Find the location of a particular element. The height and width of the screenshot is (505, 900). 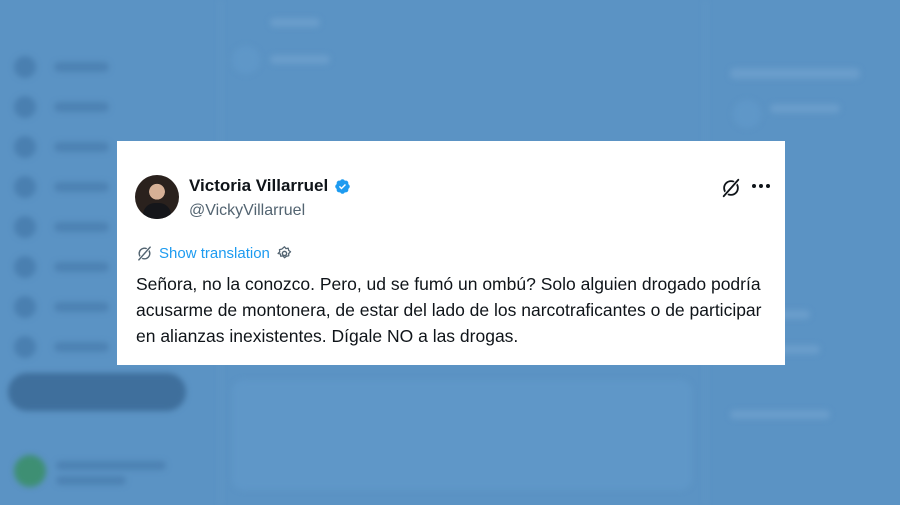

author-name-row: Victoria Villarruel is located at coordinates (270, 186).